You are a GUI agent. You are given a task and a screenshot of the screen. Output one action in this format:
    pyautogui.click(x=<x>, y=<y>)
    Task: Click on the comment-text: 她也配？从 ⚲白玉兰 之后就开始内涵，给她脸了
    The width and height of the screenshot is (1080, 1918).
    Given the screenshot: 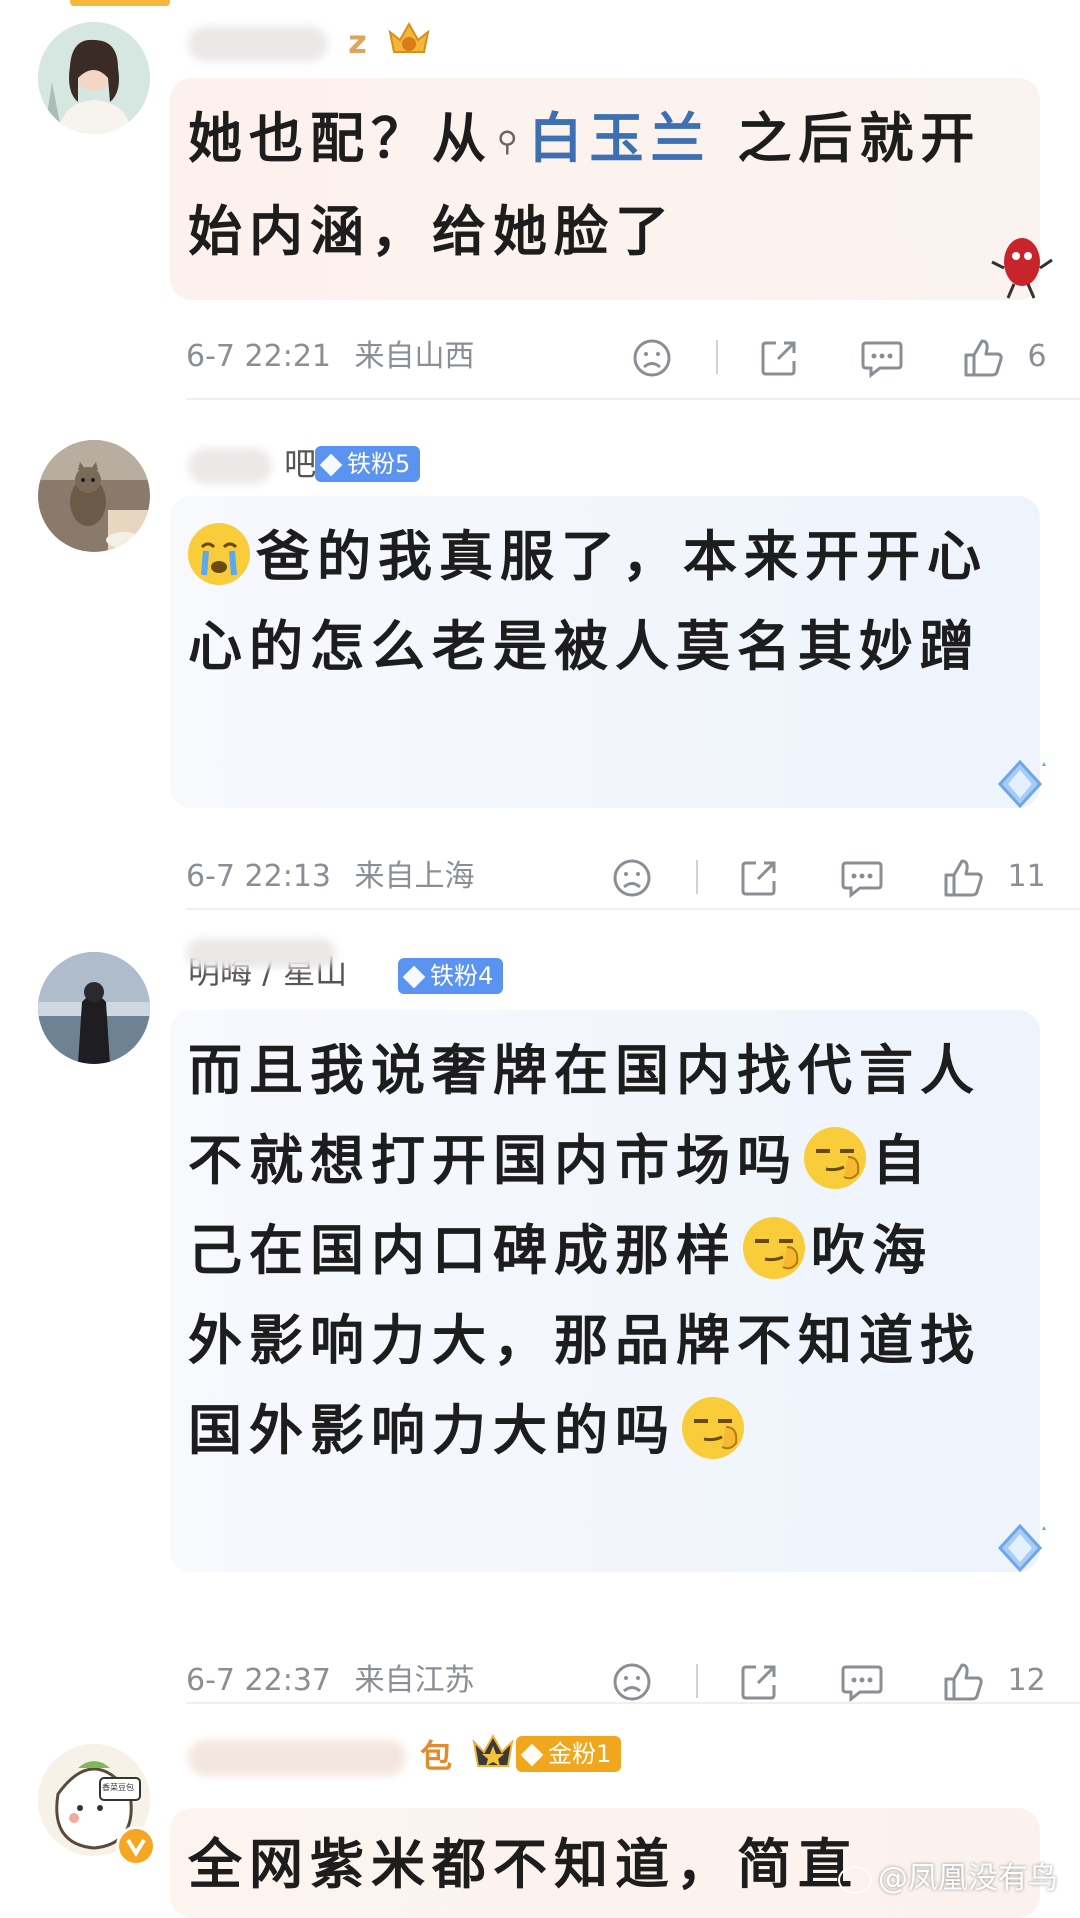 What is the action you would take?
    pyautogui.click(x=585, y=185)
    